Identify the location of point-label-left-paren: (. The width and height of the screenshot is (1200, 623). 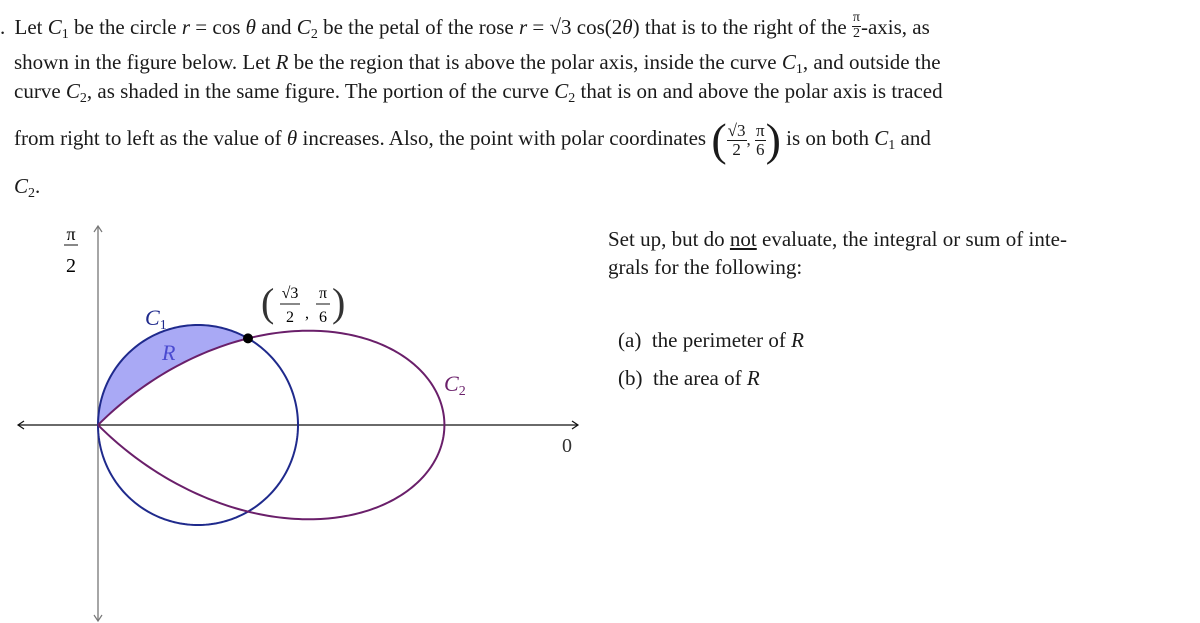
(267, 302).